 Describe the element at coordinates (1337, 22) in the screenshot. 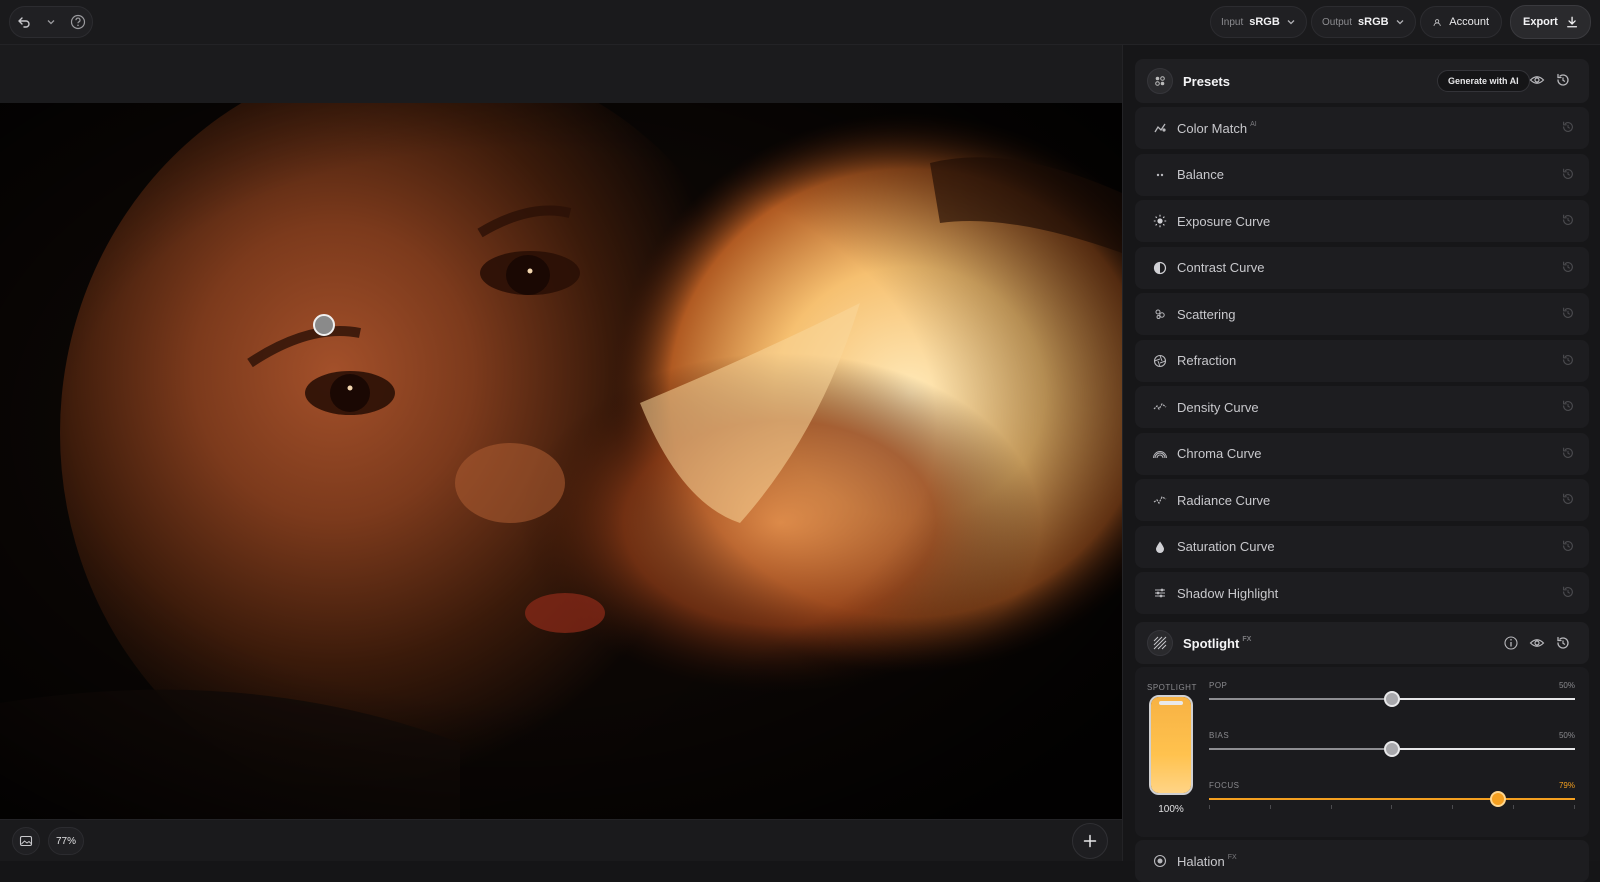

I see `output-key: Output` at that location.